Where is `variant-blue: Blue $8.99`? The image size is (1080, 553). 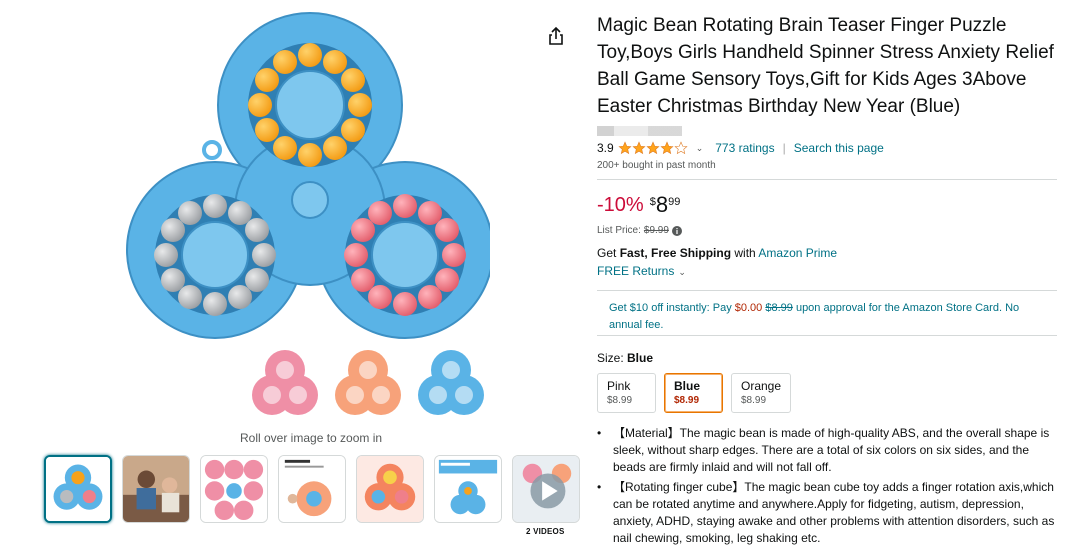
variant-blue: Blue $8.99 is located at coordinates (693, 393).